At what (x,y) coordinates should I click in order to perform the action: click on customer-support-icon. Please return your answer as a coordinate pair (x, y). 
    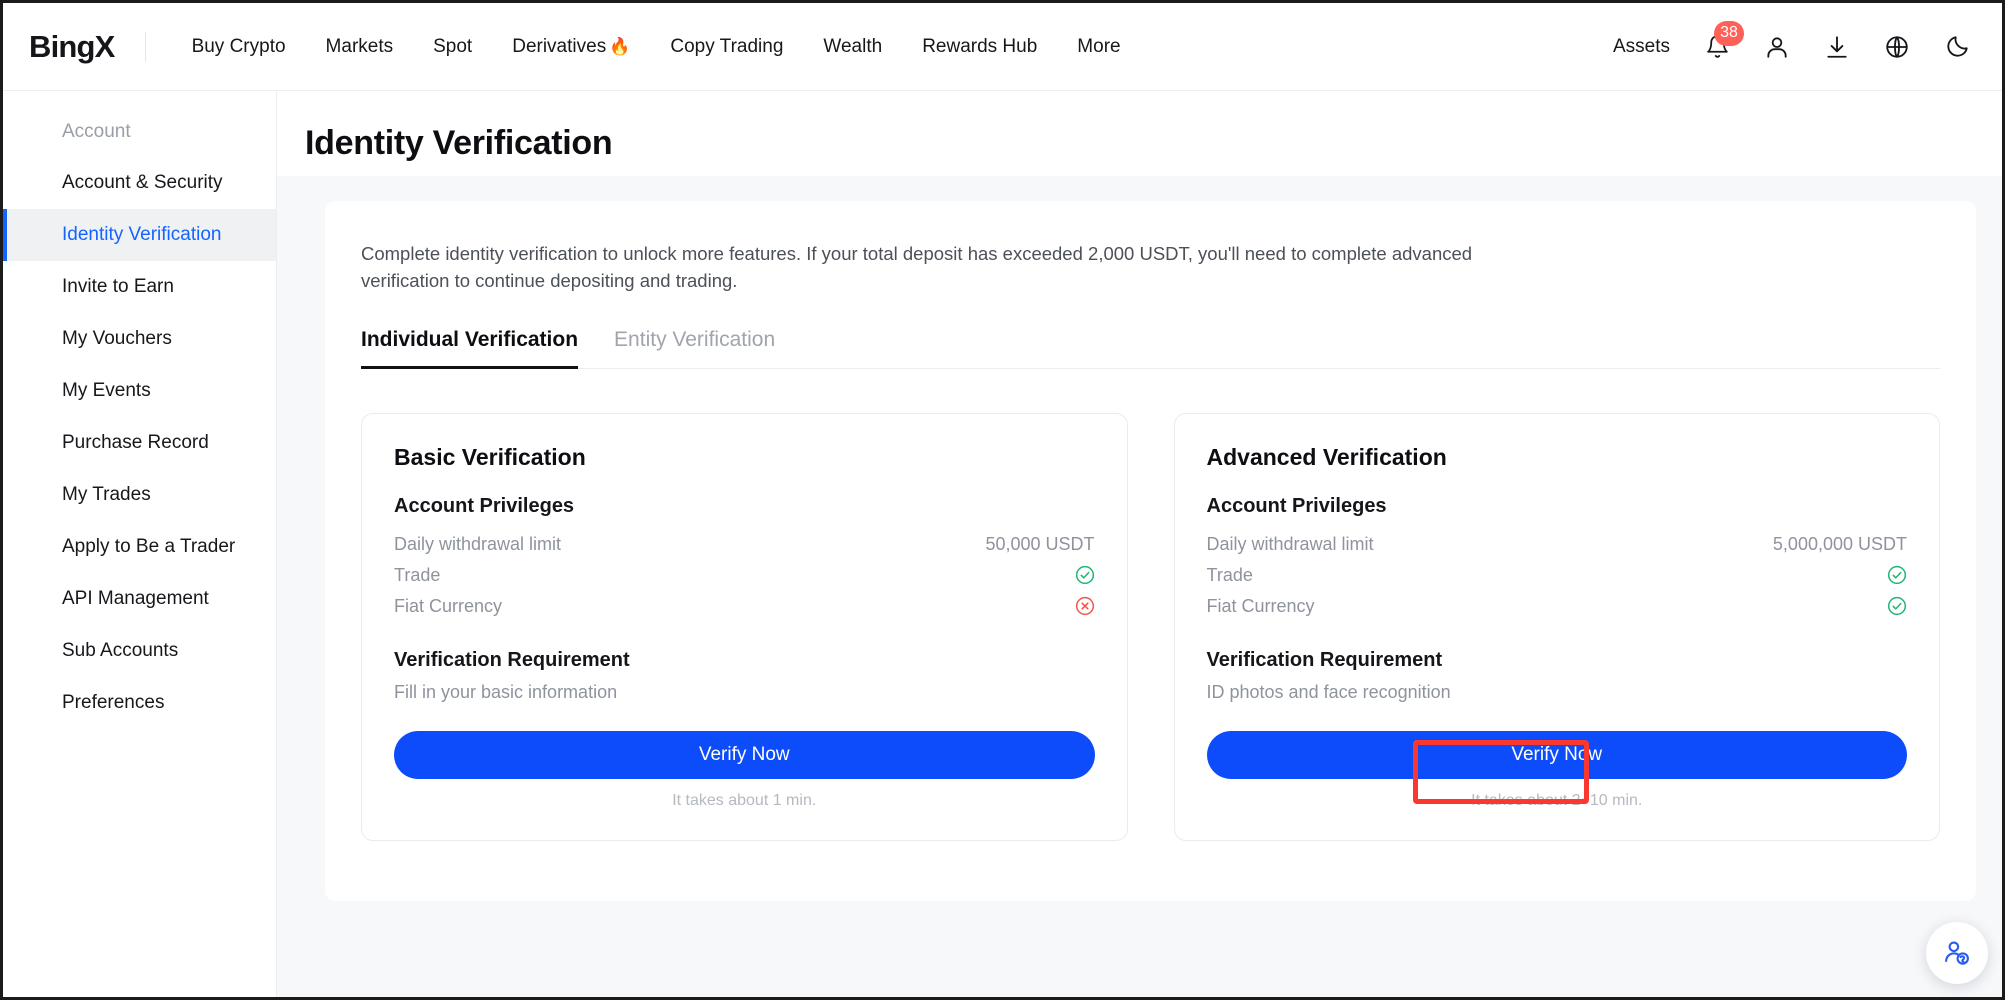
    Looking at the image, I should click on (1957, 953).